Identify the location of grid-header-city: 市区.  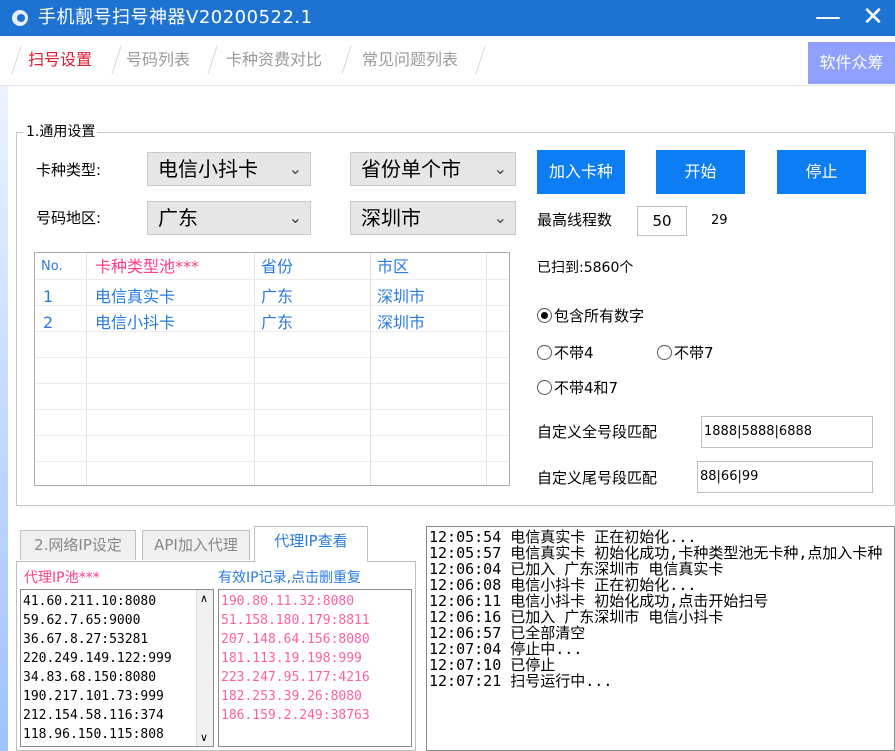
(393, 266).